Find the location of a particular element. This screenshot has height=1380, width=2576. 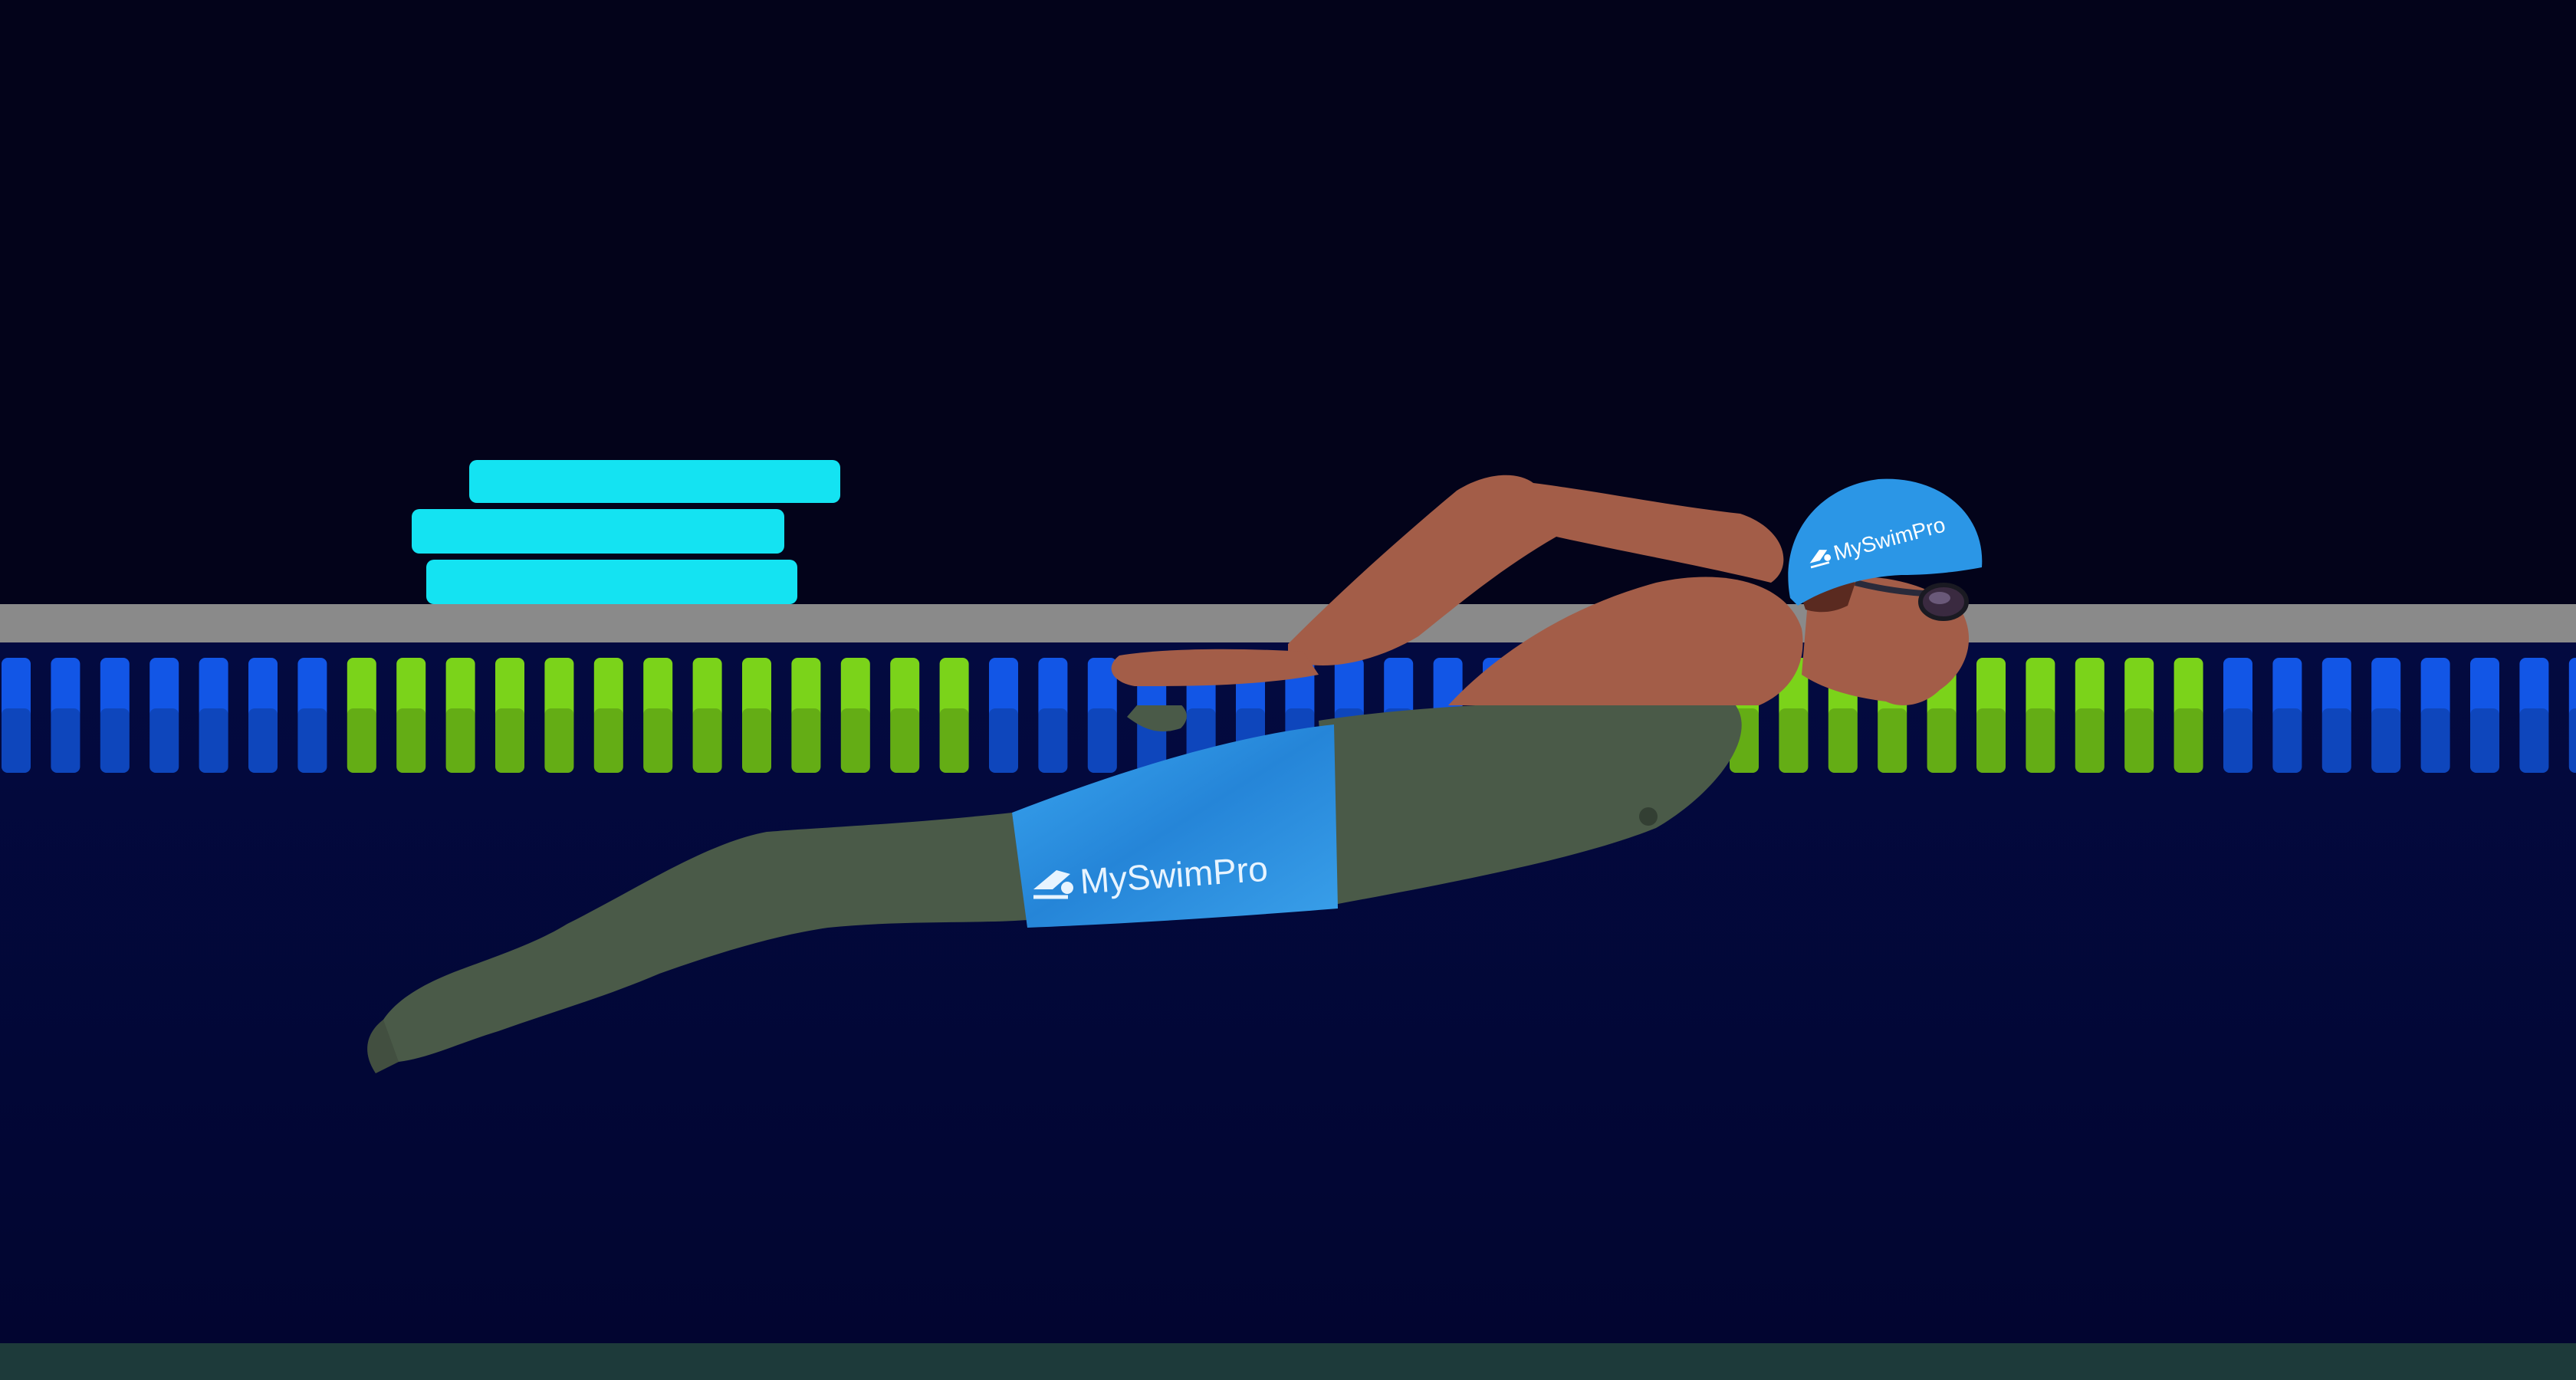

kickboard-middle is located at coordinates (598, 531).